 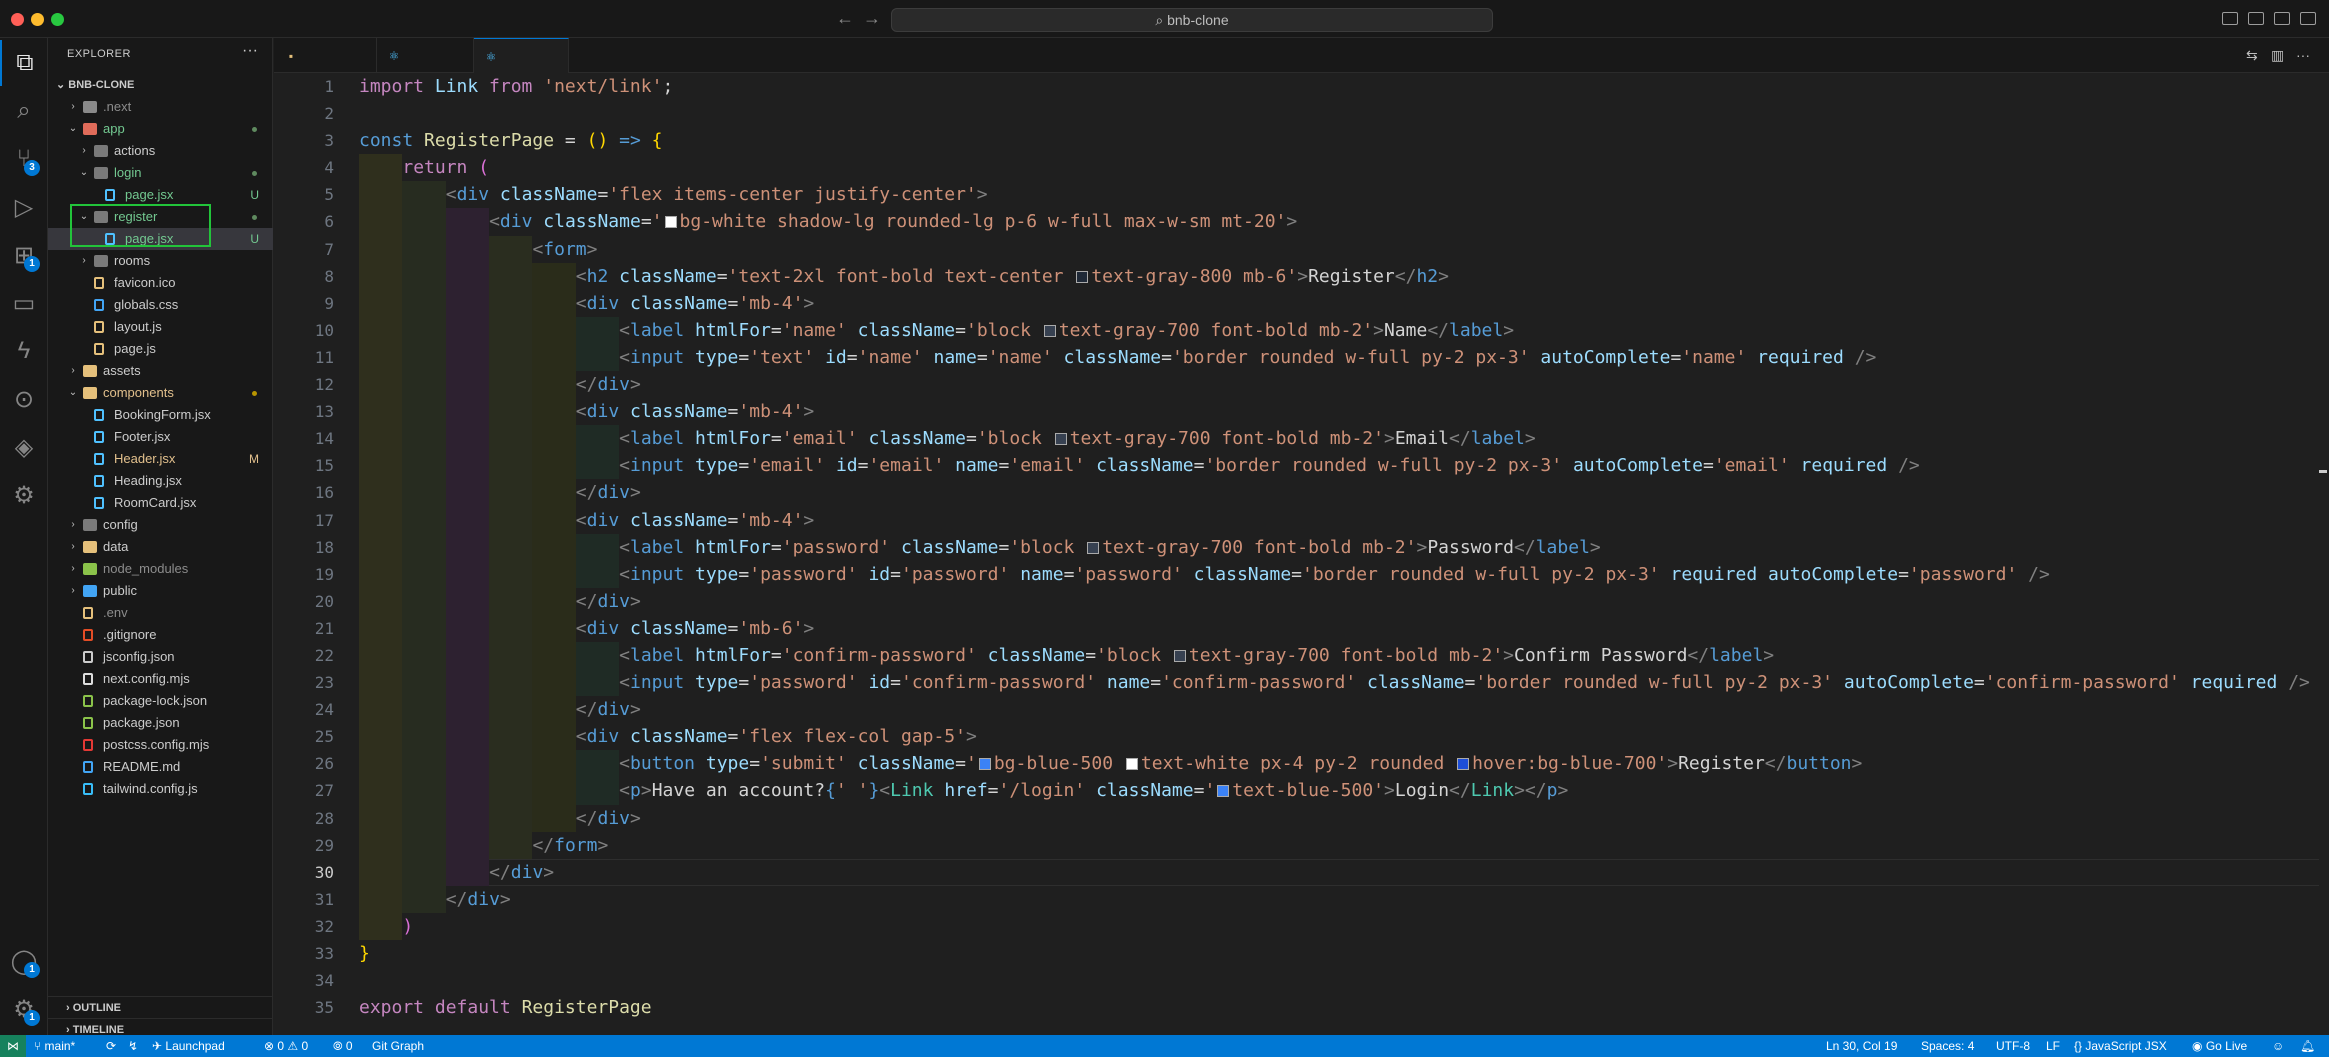 I want to click on minimize-window-button, so click(x=37, y=19).